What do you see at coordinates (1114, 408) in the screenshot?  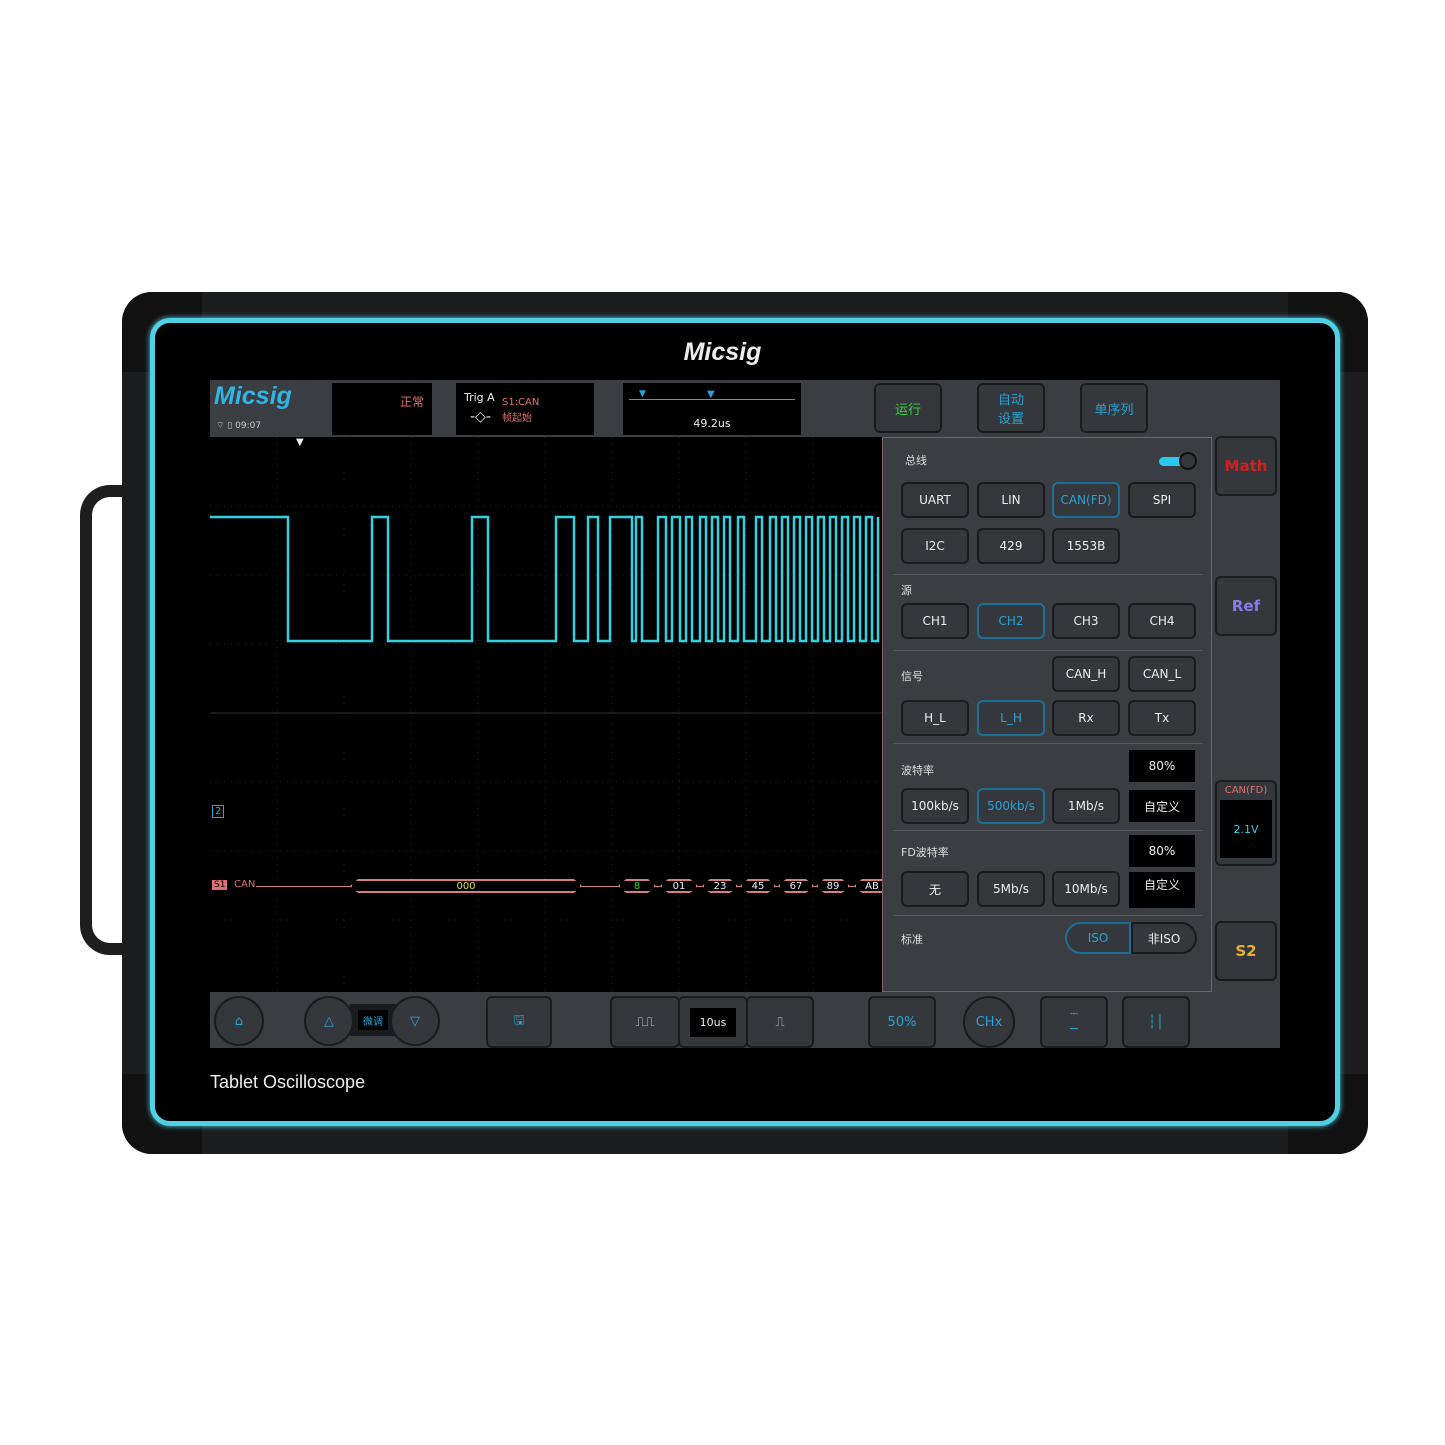 I see `single-sequence-button: 单序列` at bounding box center [1114, 408].